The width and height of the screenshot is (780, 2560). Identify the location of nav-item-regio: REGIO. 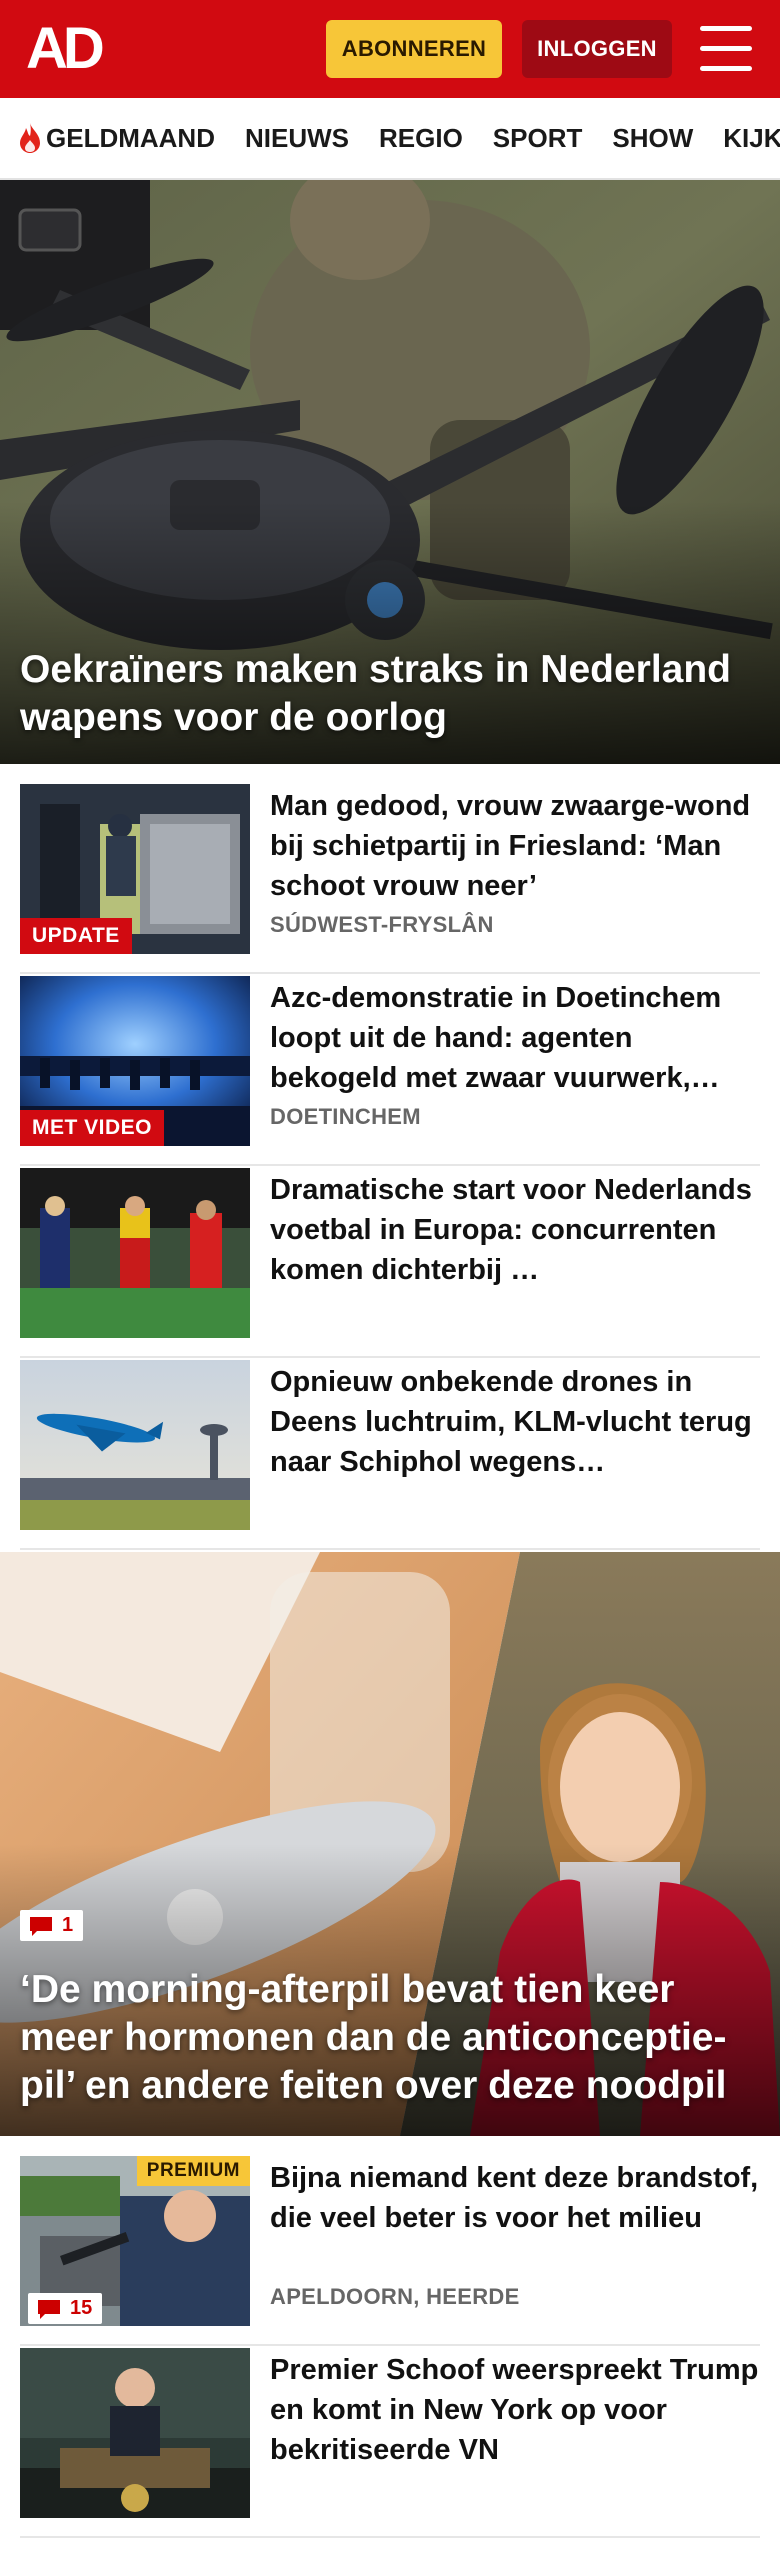
(421, 138).